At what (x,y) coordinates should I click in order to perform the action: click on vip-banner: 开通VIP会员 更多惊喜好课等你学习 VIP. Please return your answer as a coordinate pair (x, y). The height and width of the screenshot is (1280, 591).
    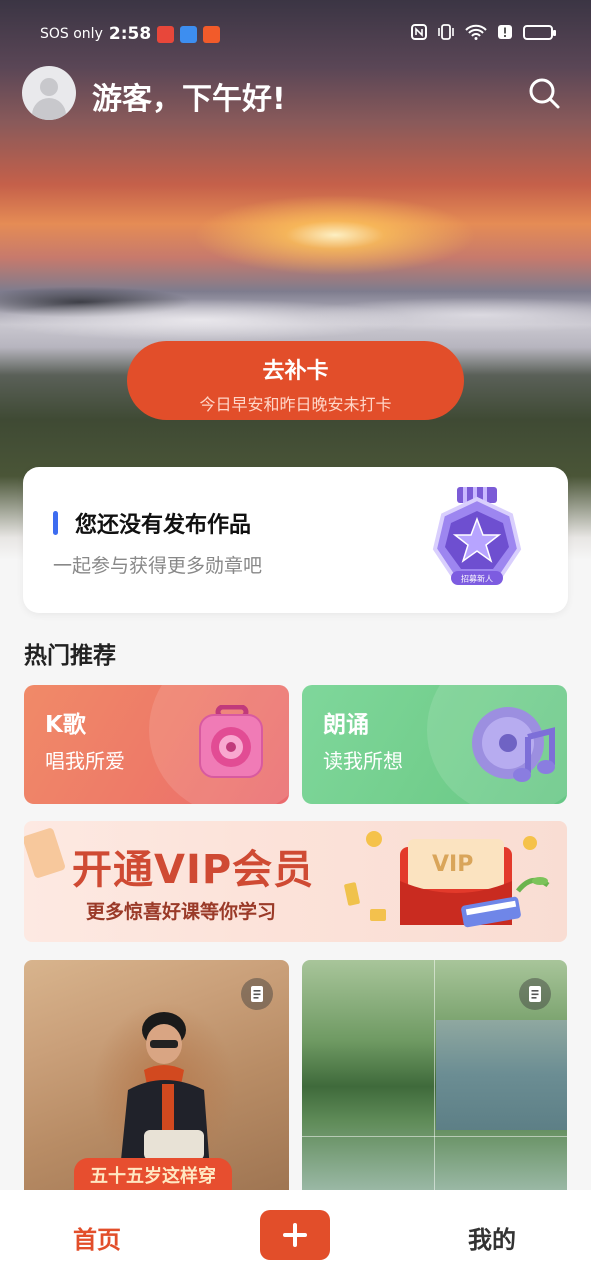
    Looking at the image, I should click on (295, 881).